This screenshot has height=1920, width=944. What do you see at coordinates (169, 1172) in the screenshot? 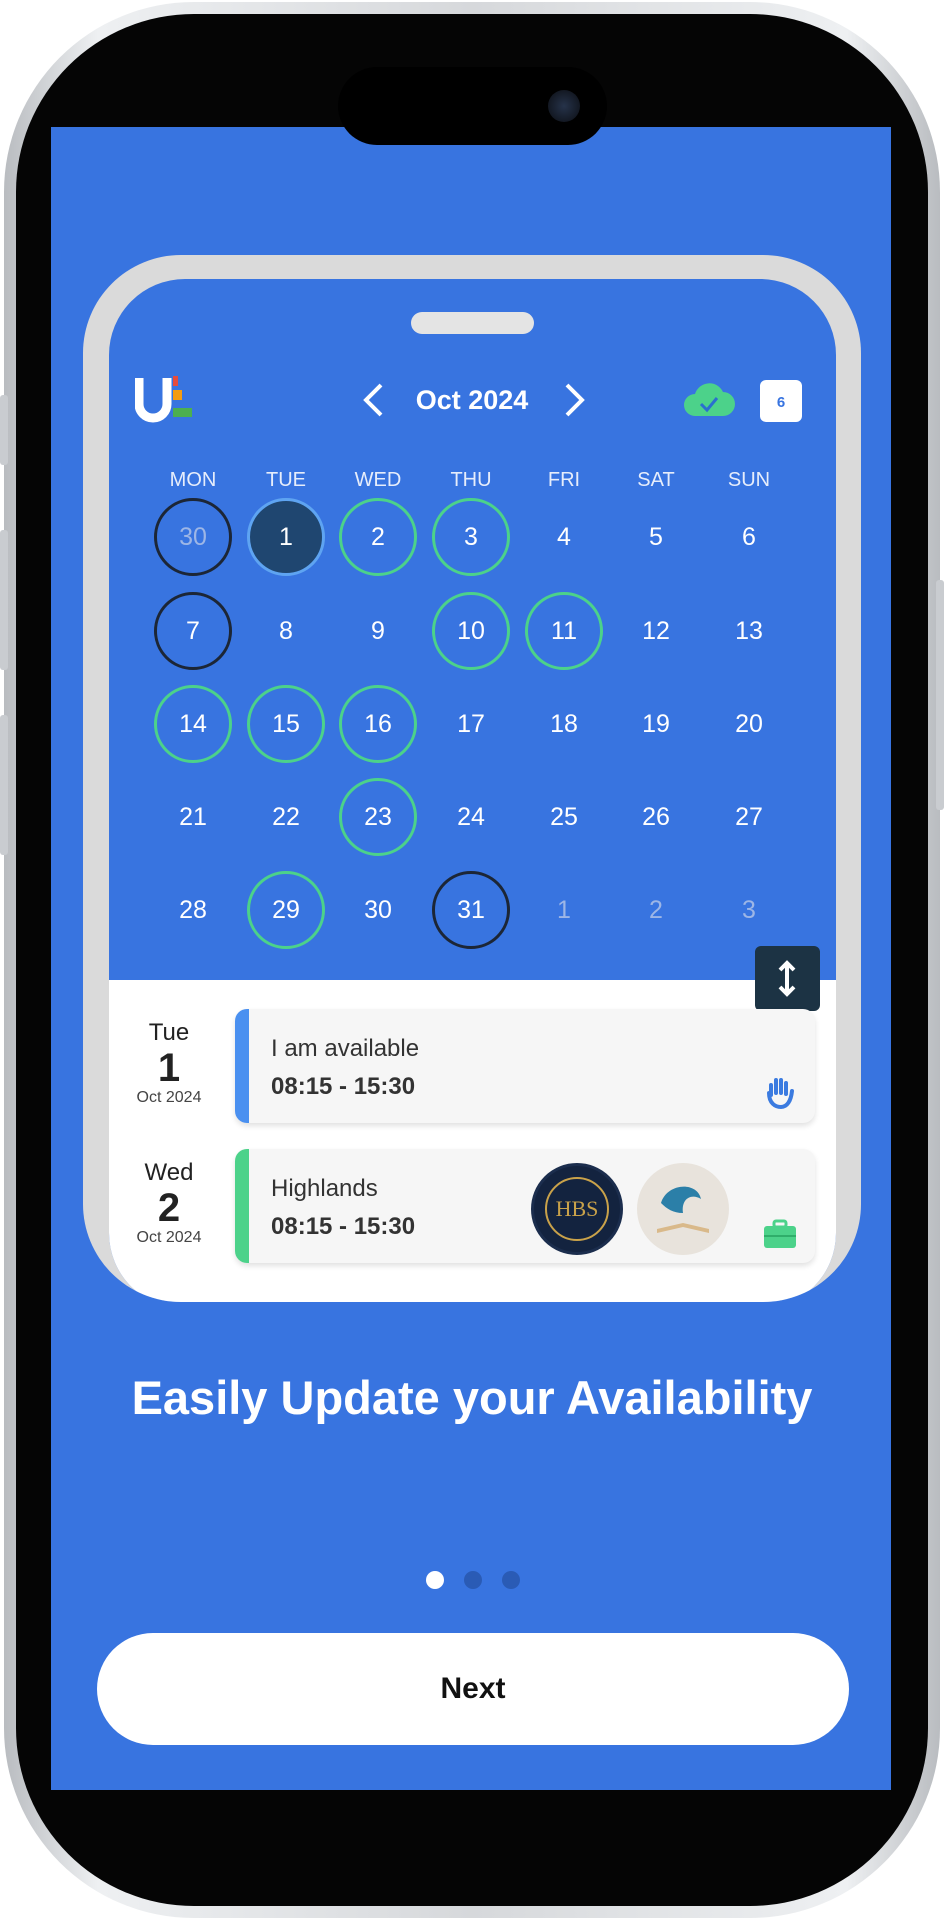
I see `event-weekday: Wed` at bounding box center [169, 1172].